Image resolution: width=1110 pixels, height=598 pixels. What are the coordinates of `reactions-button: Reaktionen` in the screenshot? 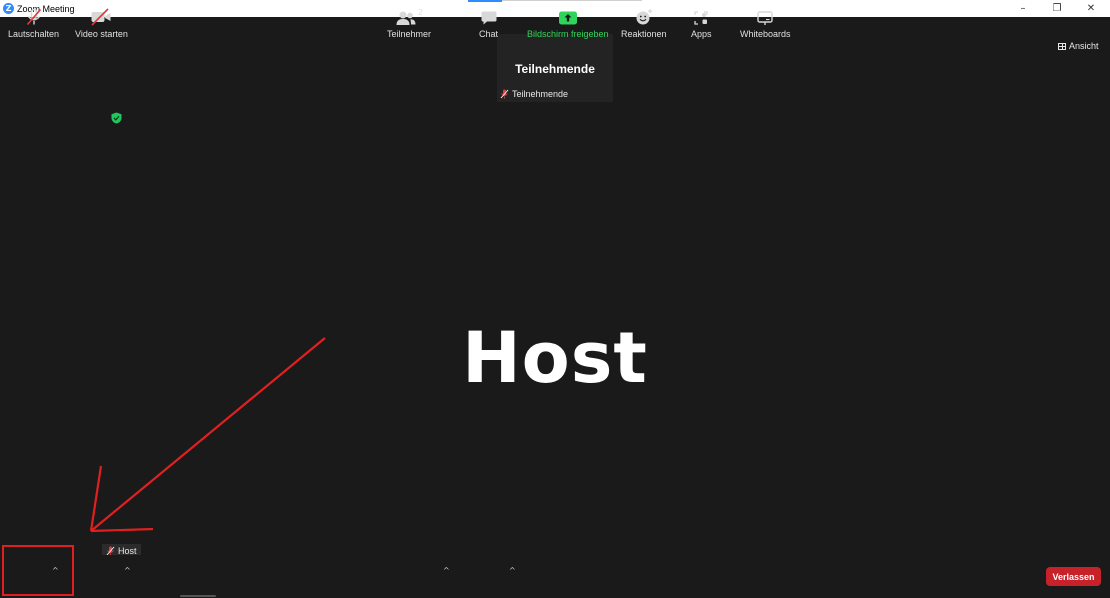 It's located at (644, 23).